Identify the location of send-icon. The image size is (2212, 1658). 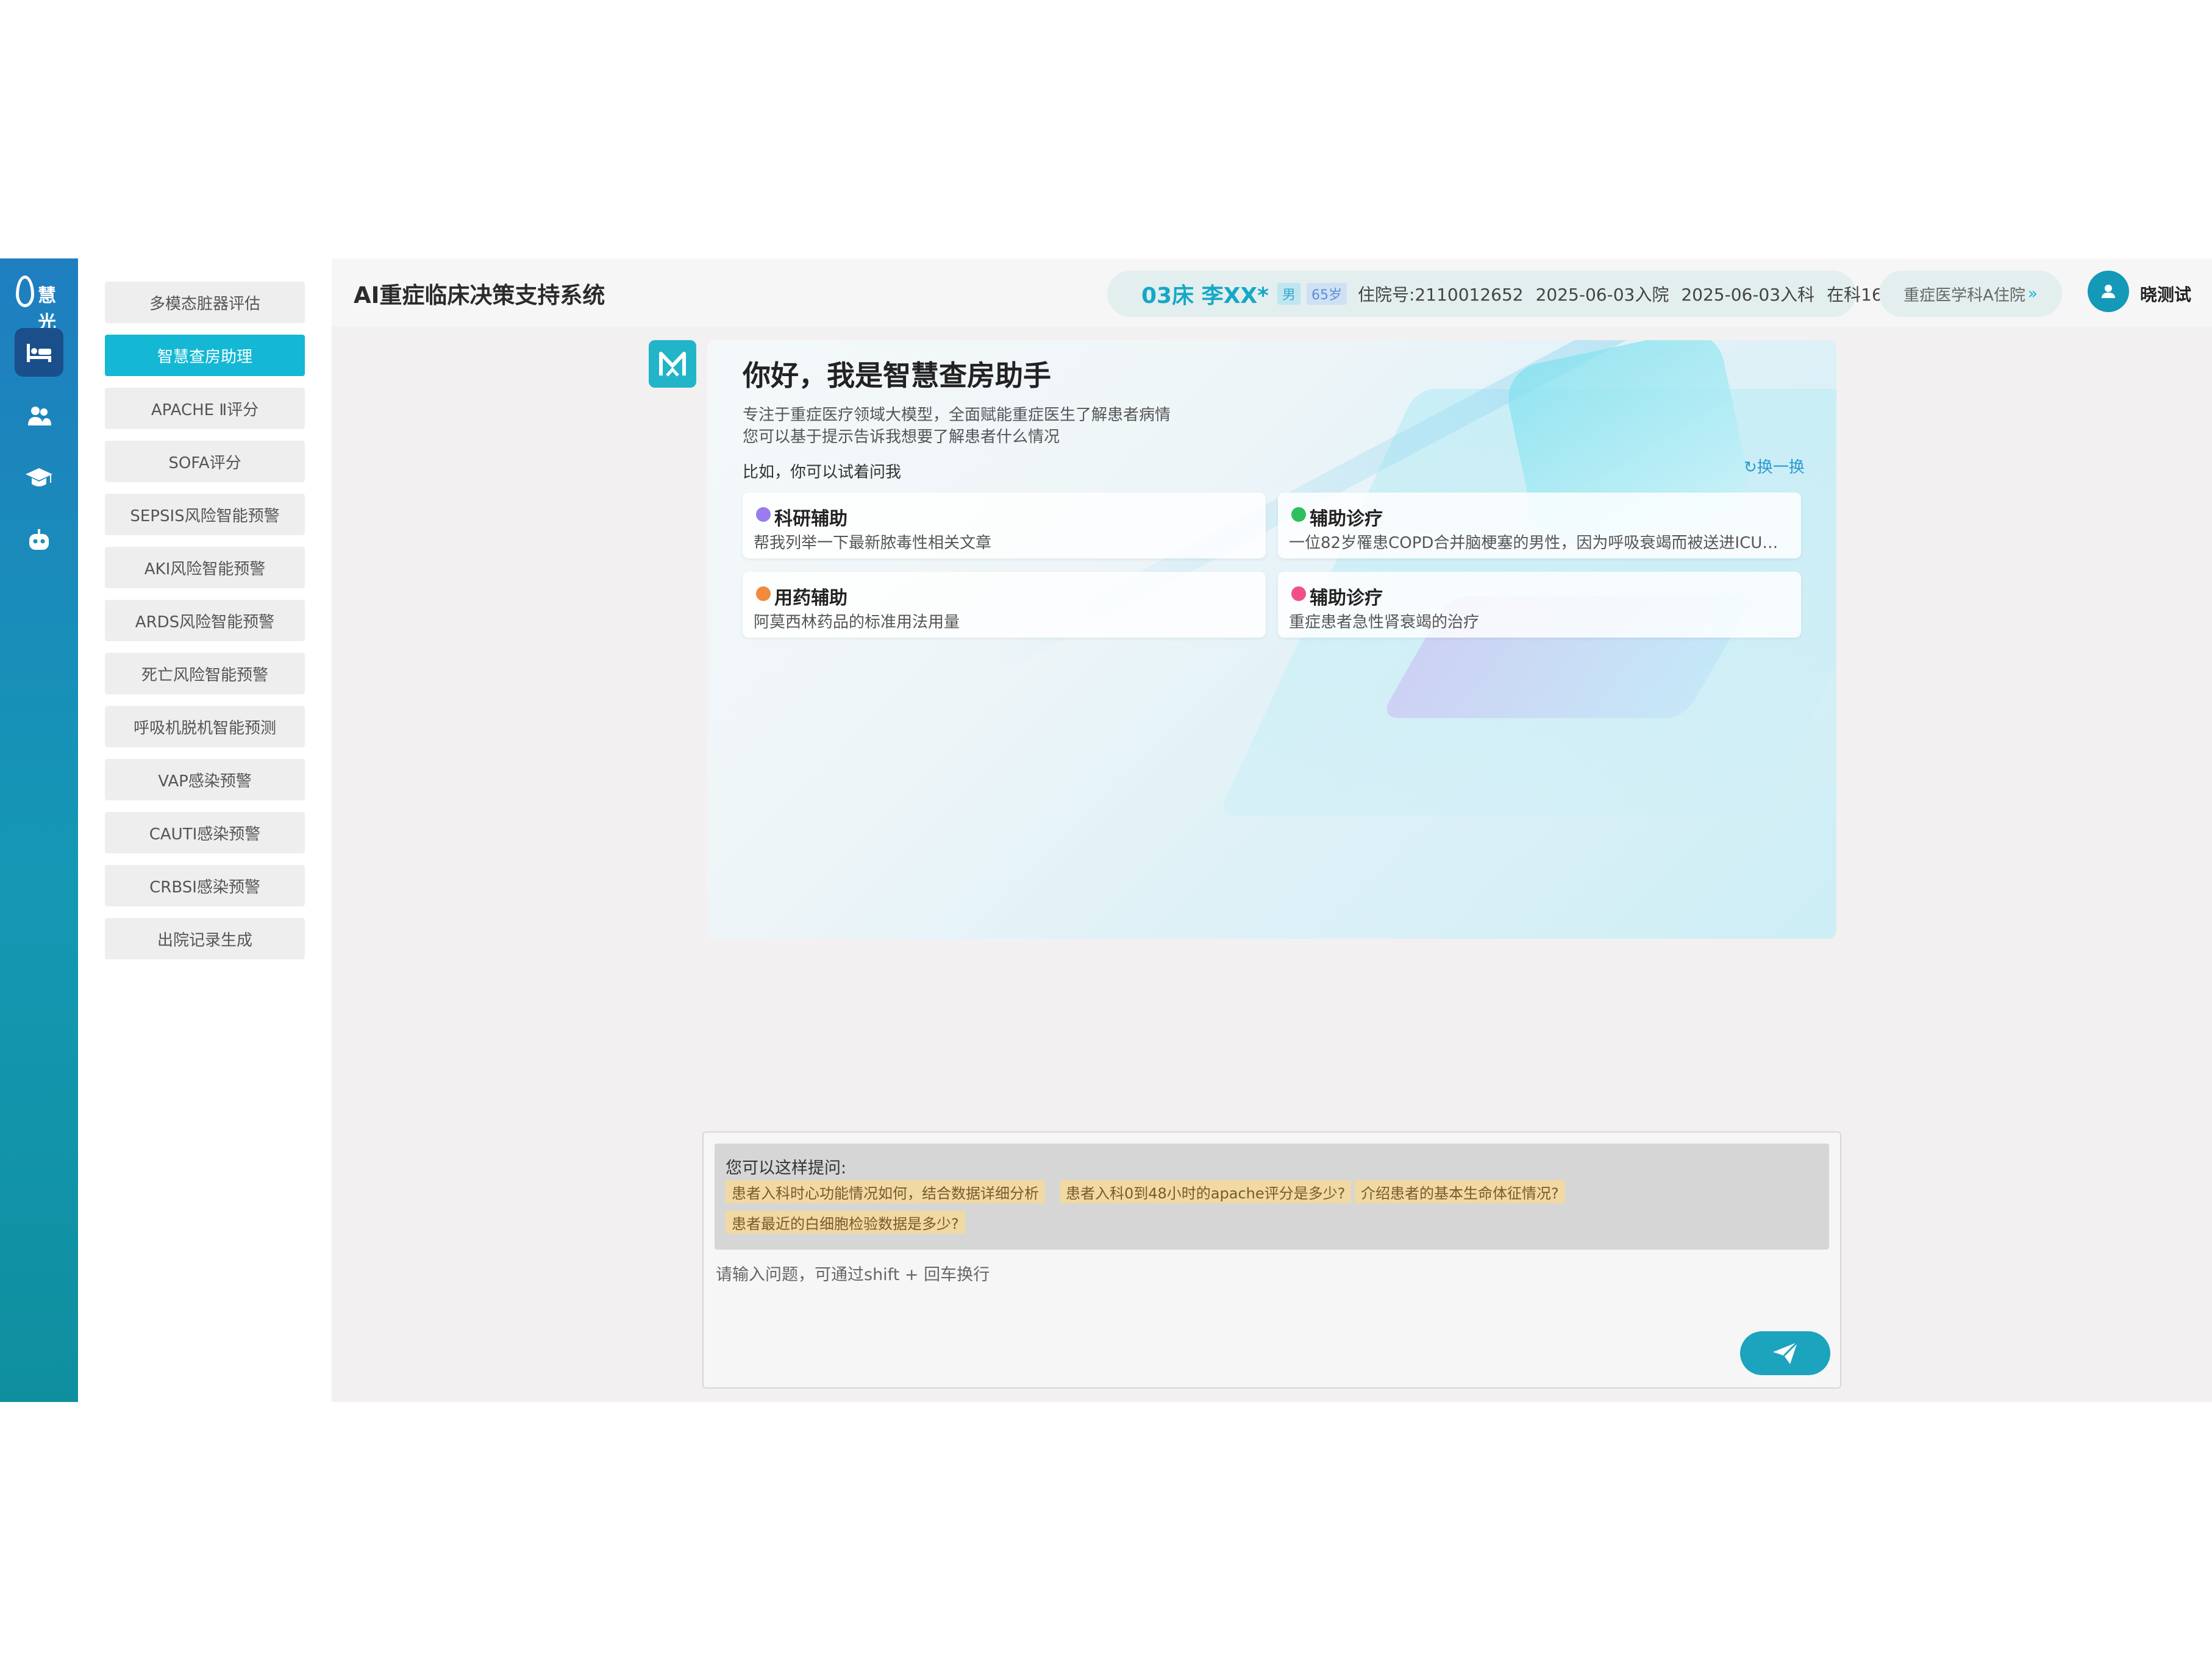
(1786, 1353).